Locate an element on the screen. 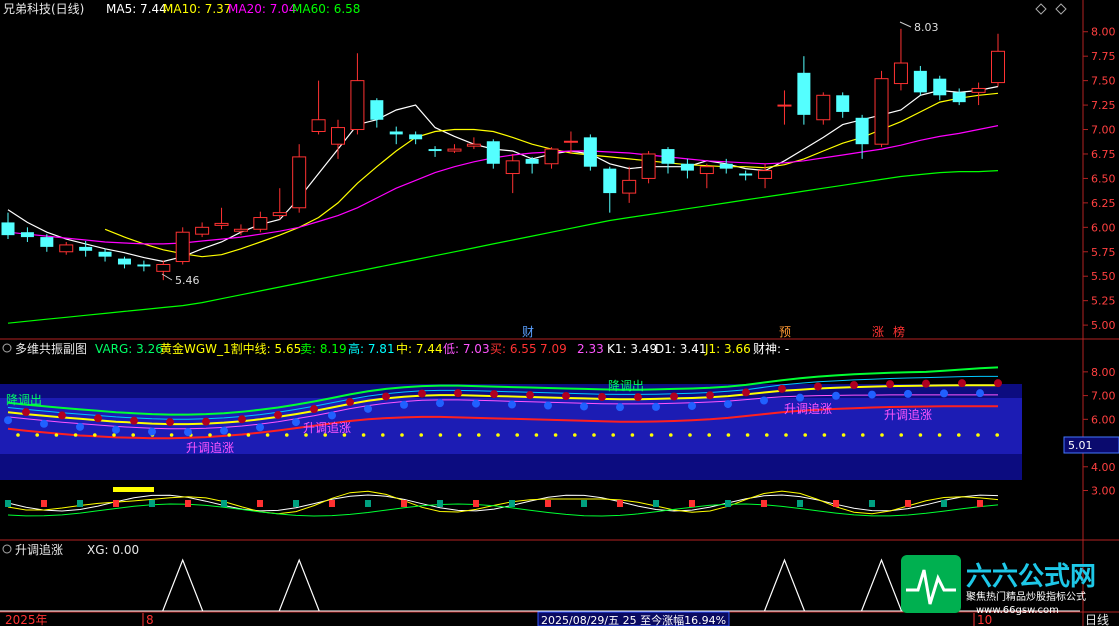 The height and width of the screenshot is (626, 1119). sub-y-ticks: 8.00 7.00 6.00 4.00 3.00 is located at coordinates (1099, 432).